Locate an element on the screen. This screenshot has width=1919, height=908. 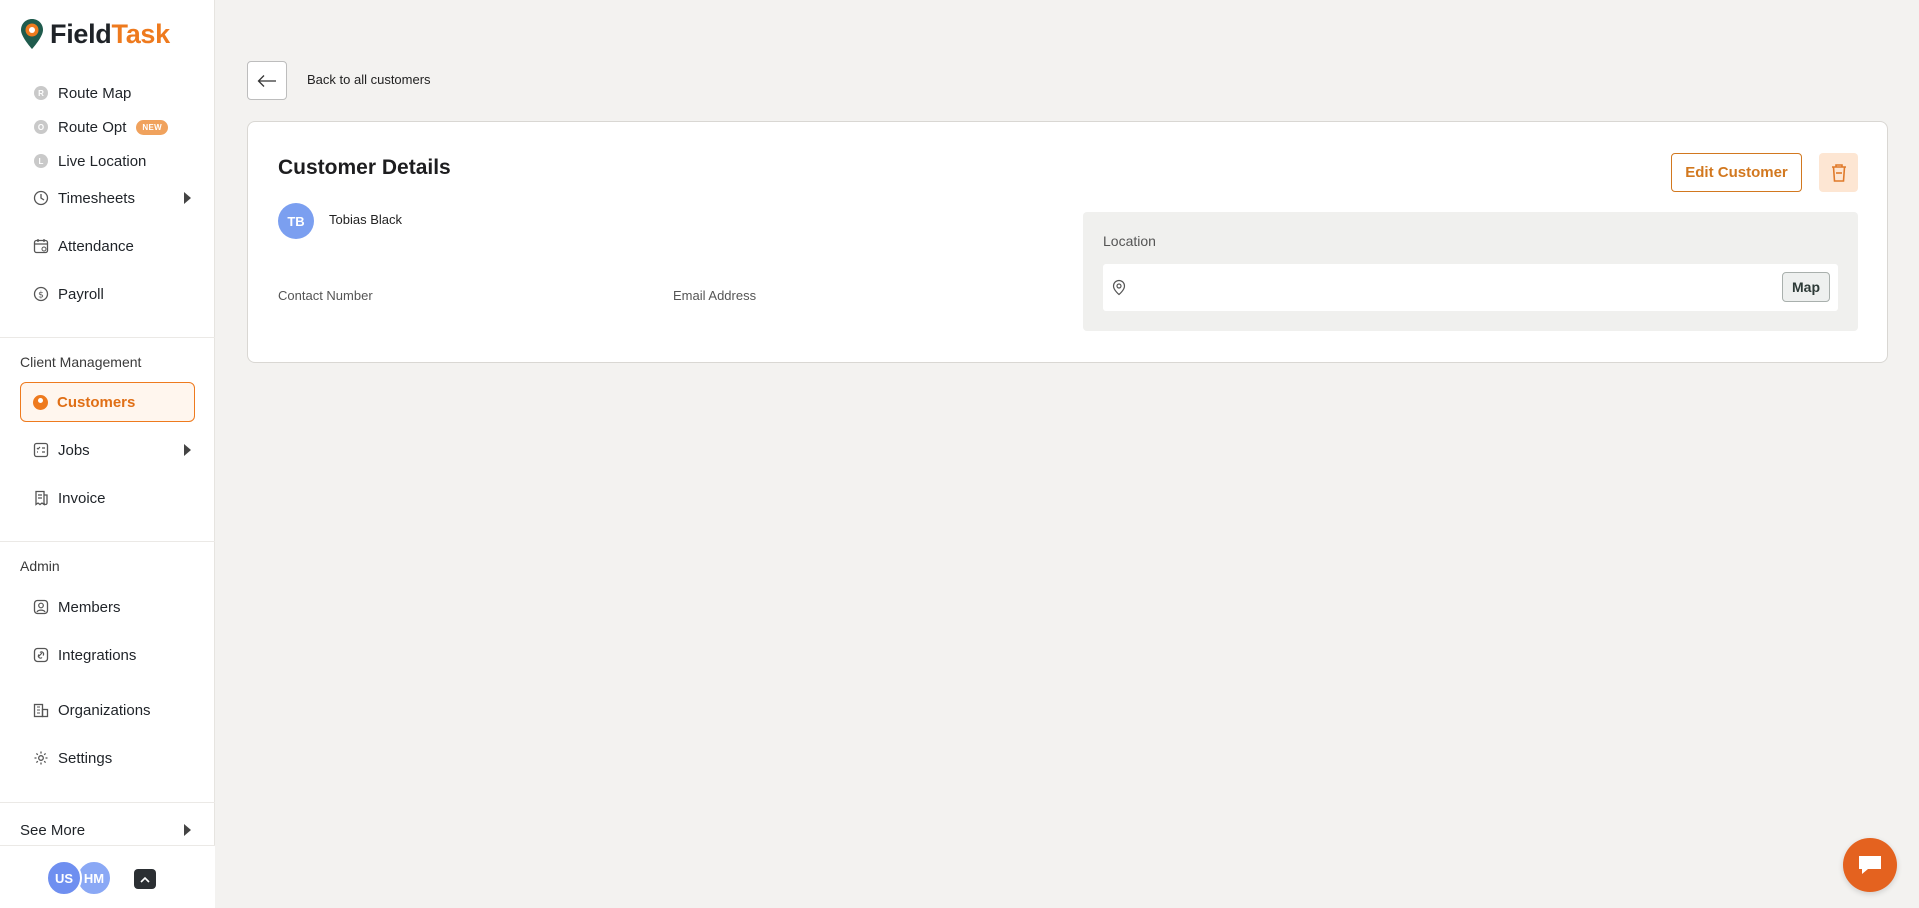
section-title-client-management: Client Management is located at coordinates (81, 362).